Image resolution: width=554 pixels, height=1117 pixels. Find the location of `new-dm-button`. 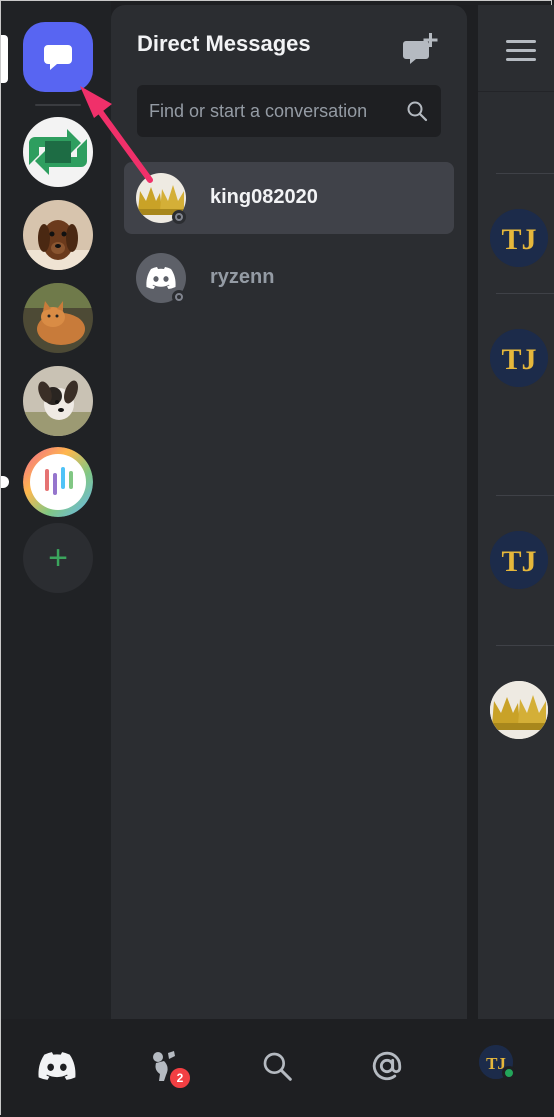

new-dm-button is located at coordinates (421, 49).